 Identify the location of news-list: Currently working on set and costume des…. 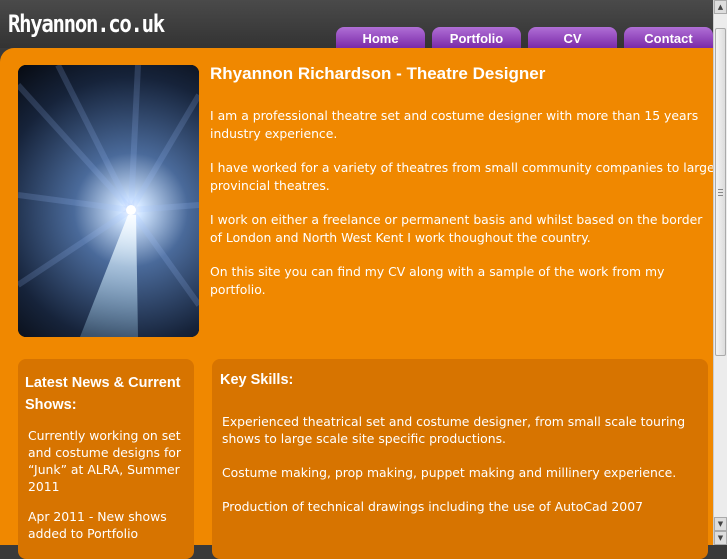
(108, 491).